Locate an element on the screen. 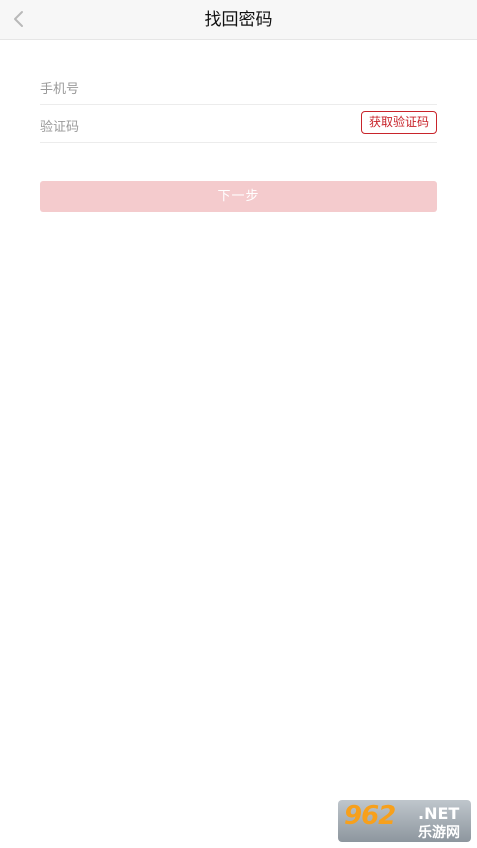 This screenshot has height=848, width=477. phone-row is located at coordinates (238, 88).